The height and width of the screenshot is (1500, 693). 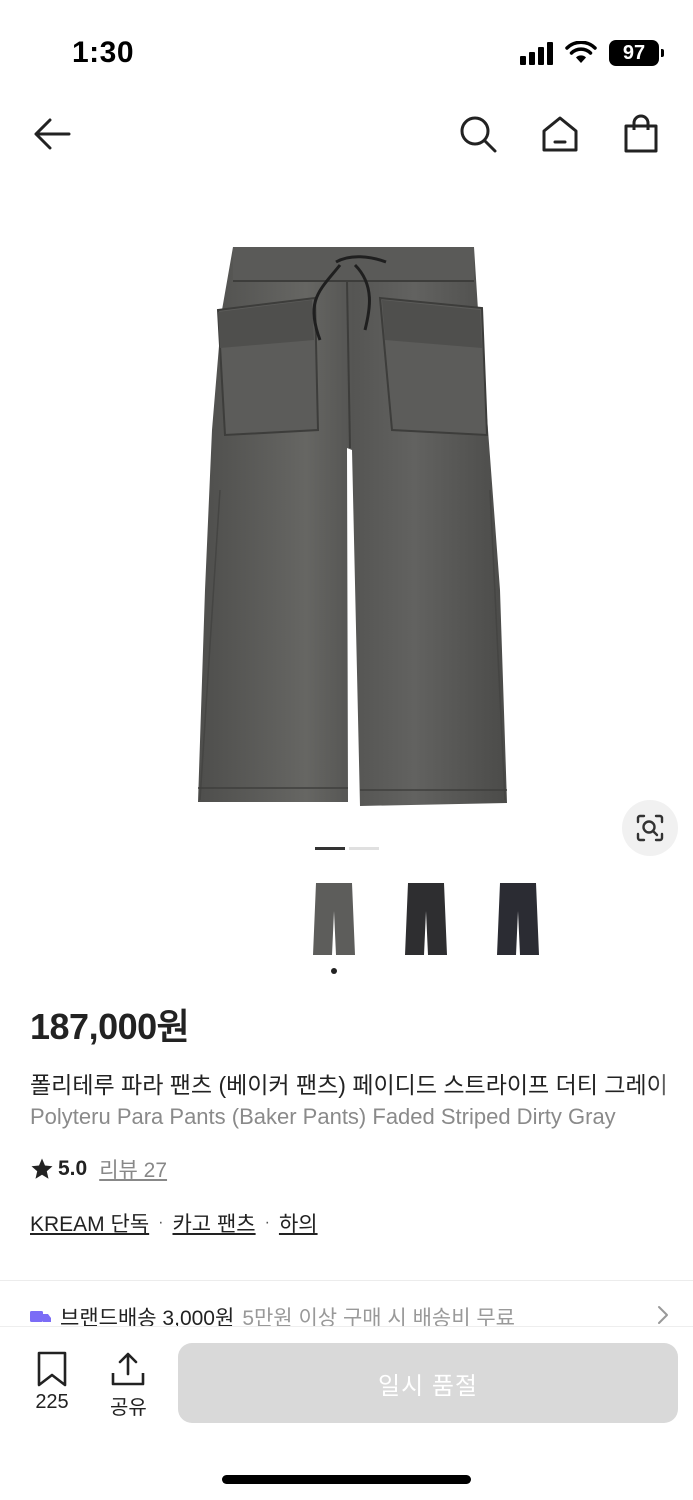 I want to click on status-bar: 1:30 97, so click(x=346, y=50).